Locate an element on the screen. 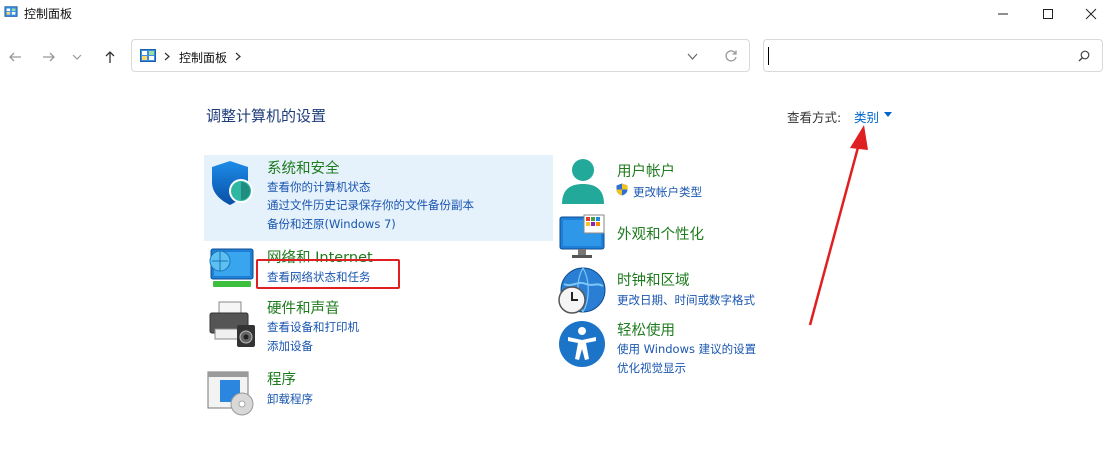 This screenshot has height=460, width=1114. arrow-right-icon is located at coordinates (49, 57).